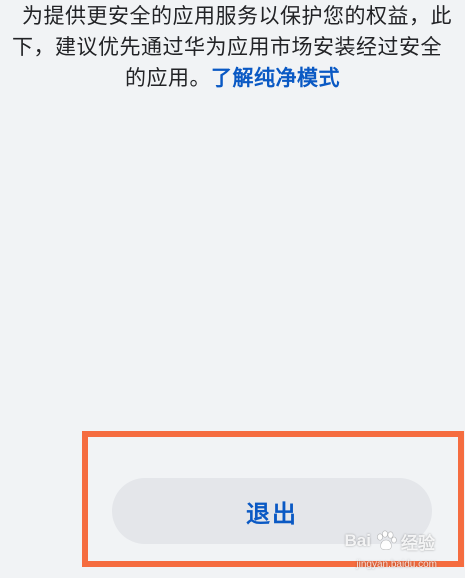 This screenshot has height=578, width=465. I want to click on watermark-domain: jingyan.baidu.com, so click(396, 564).